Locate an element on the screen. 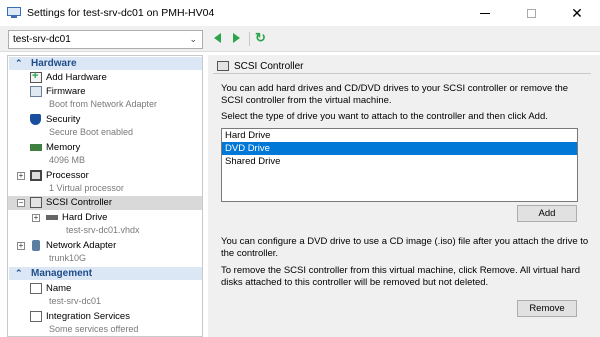  tree-item-detail: Some services offered is located at coordinates (94, 329).